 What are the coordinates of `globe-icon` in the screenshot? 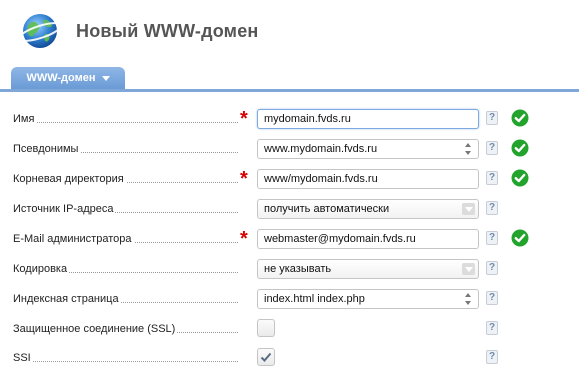 It's located at (40, 31).